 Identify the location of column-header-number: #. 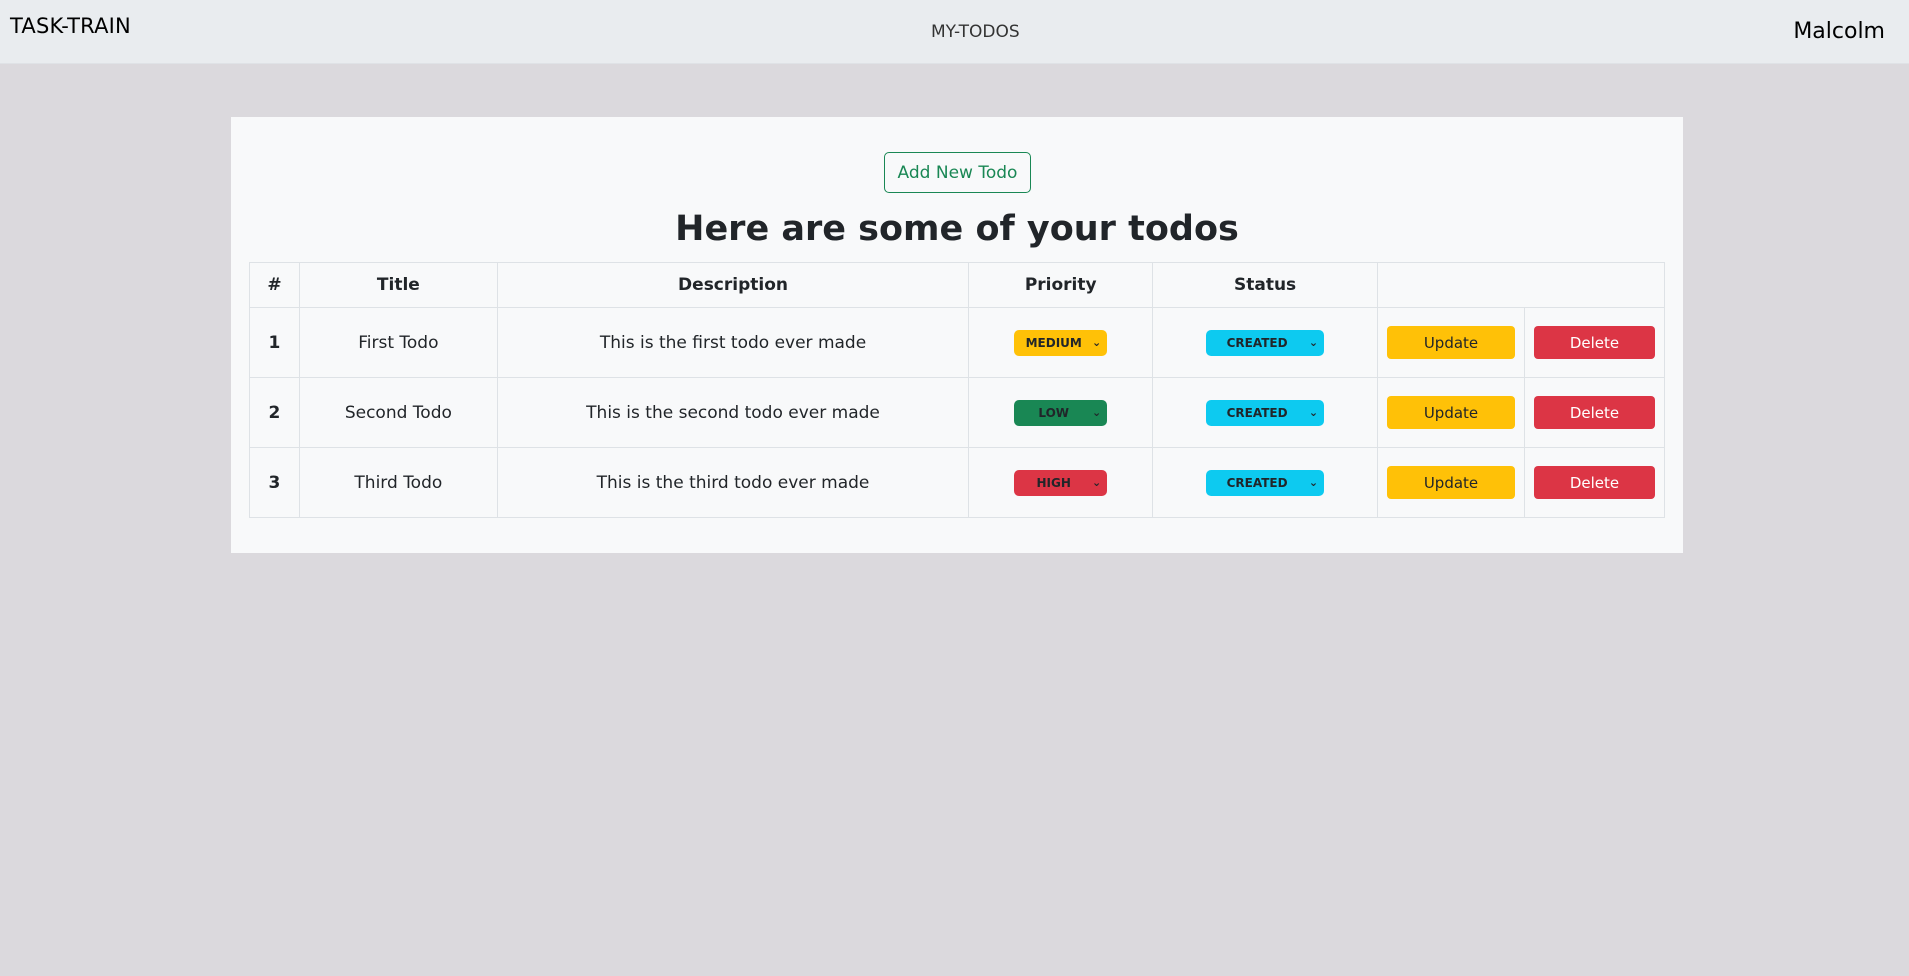
(274, 285).